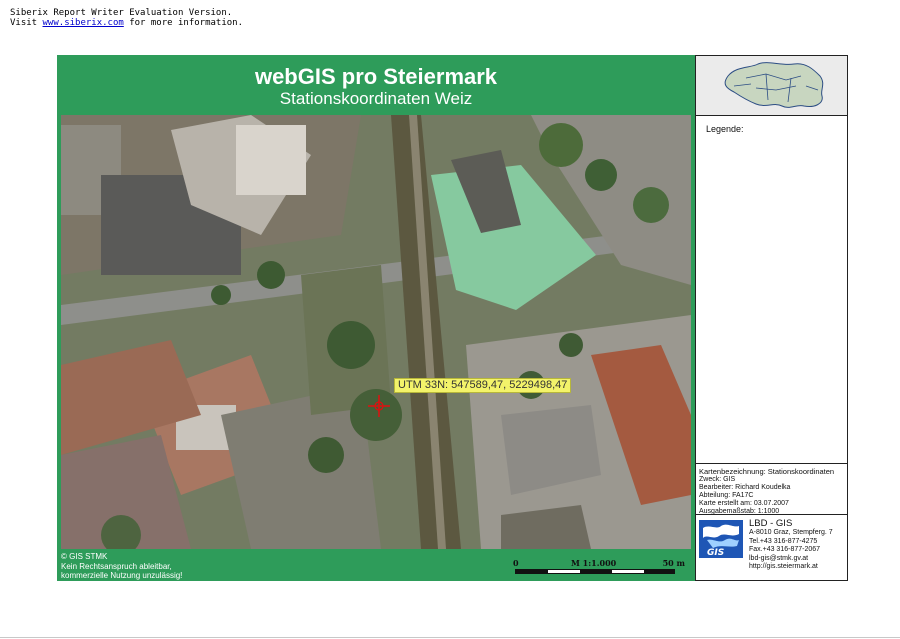 The image size is (900, 639). Describe the element at coordinates (791, 532) in the screenshot. I see `organization-address: A-8010 Graz, Stempferg. 7` at that location.